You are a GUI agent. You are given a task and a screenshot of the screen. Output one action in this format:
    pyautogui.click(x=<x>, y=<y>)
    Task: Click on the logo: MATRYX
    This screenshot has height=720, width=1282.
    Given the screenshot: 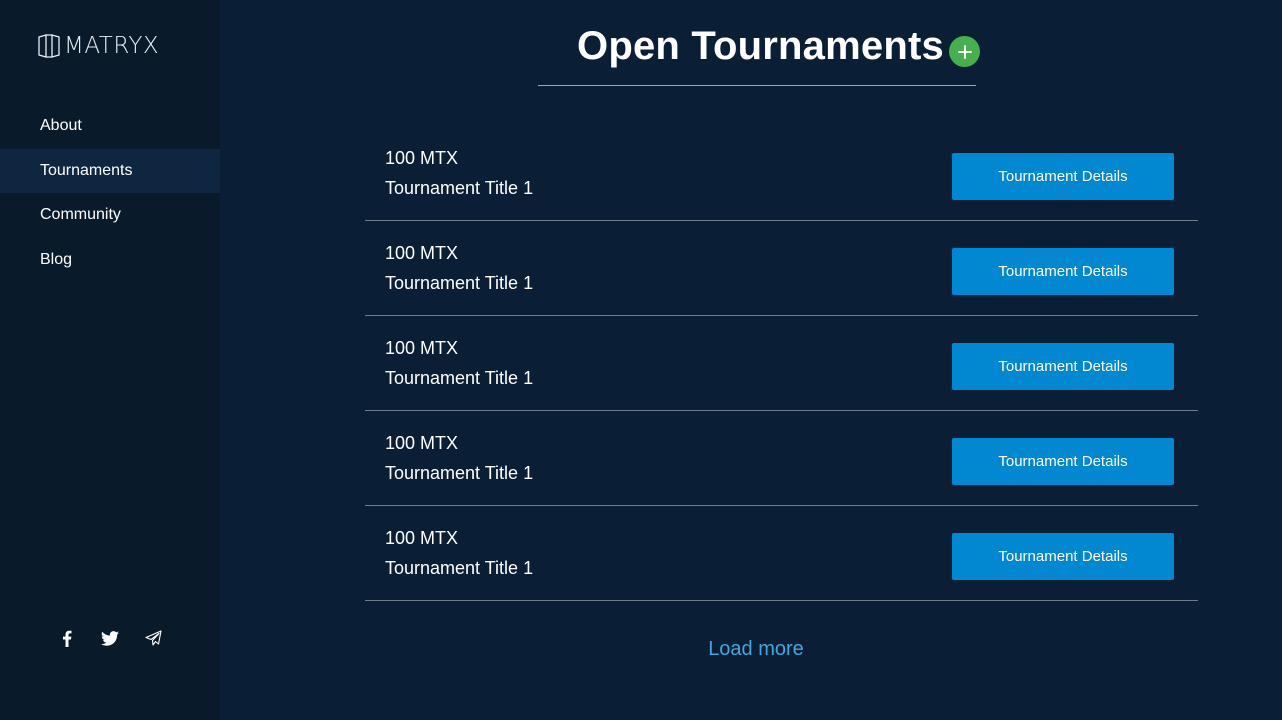 What is the action you would take?
    pyautogui.click(x=98, y=46)
    